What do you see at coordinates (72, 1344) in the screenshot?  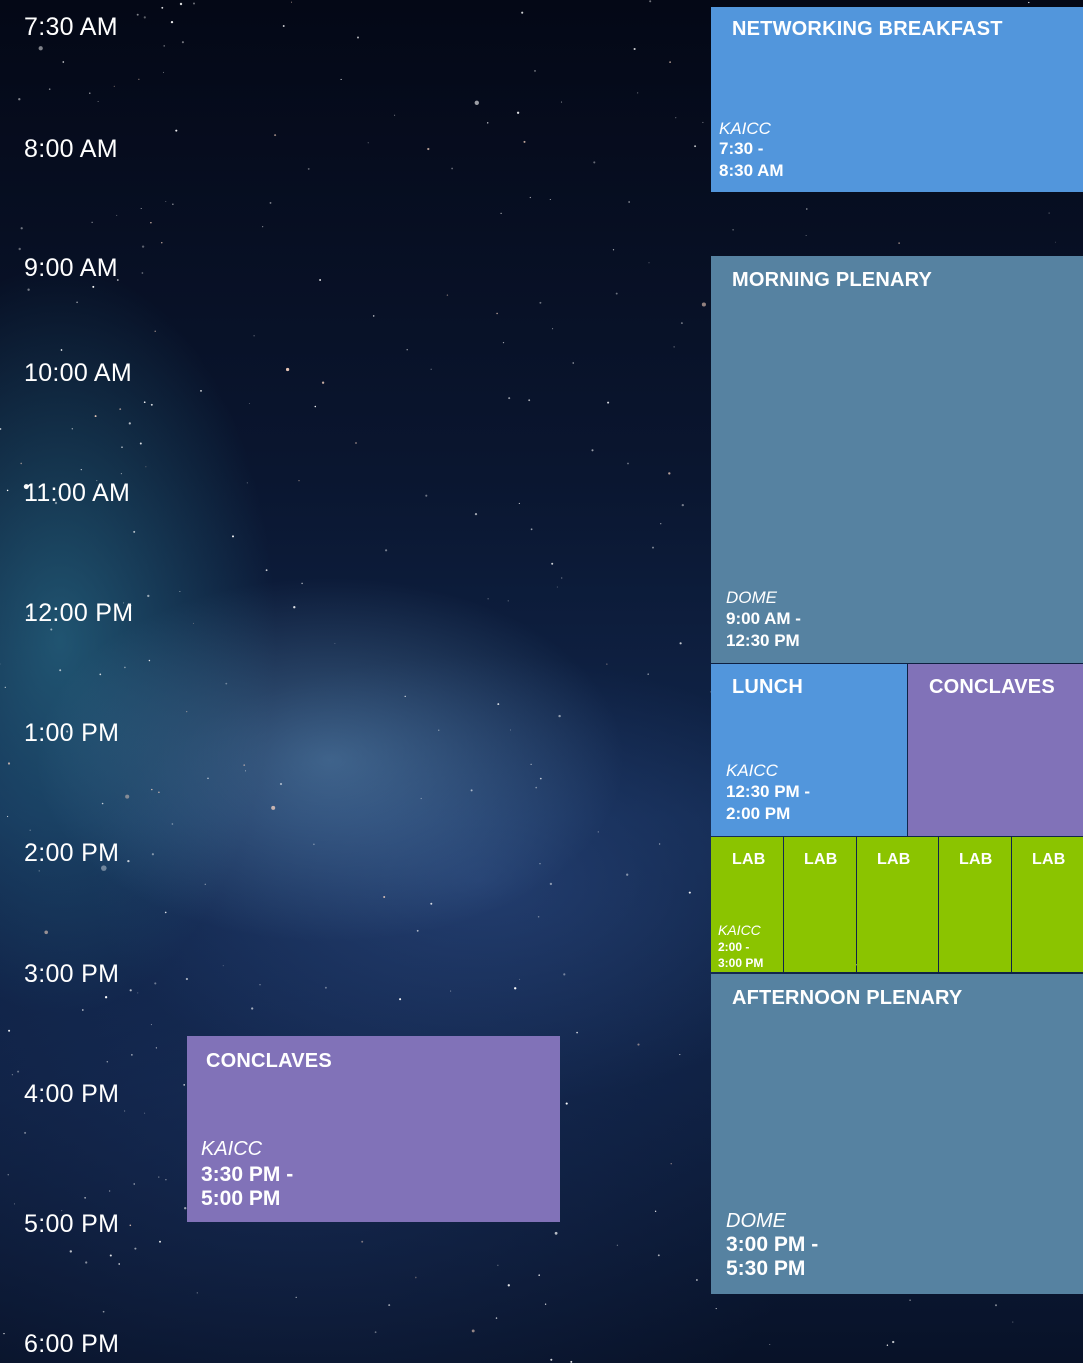 I see `time-label-6pm: 6:00 PM` at bounding box center [72, 1344].